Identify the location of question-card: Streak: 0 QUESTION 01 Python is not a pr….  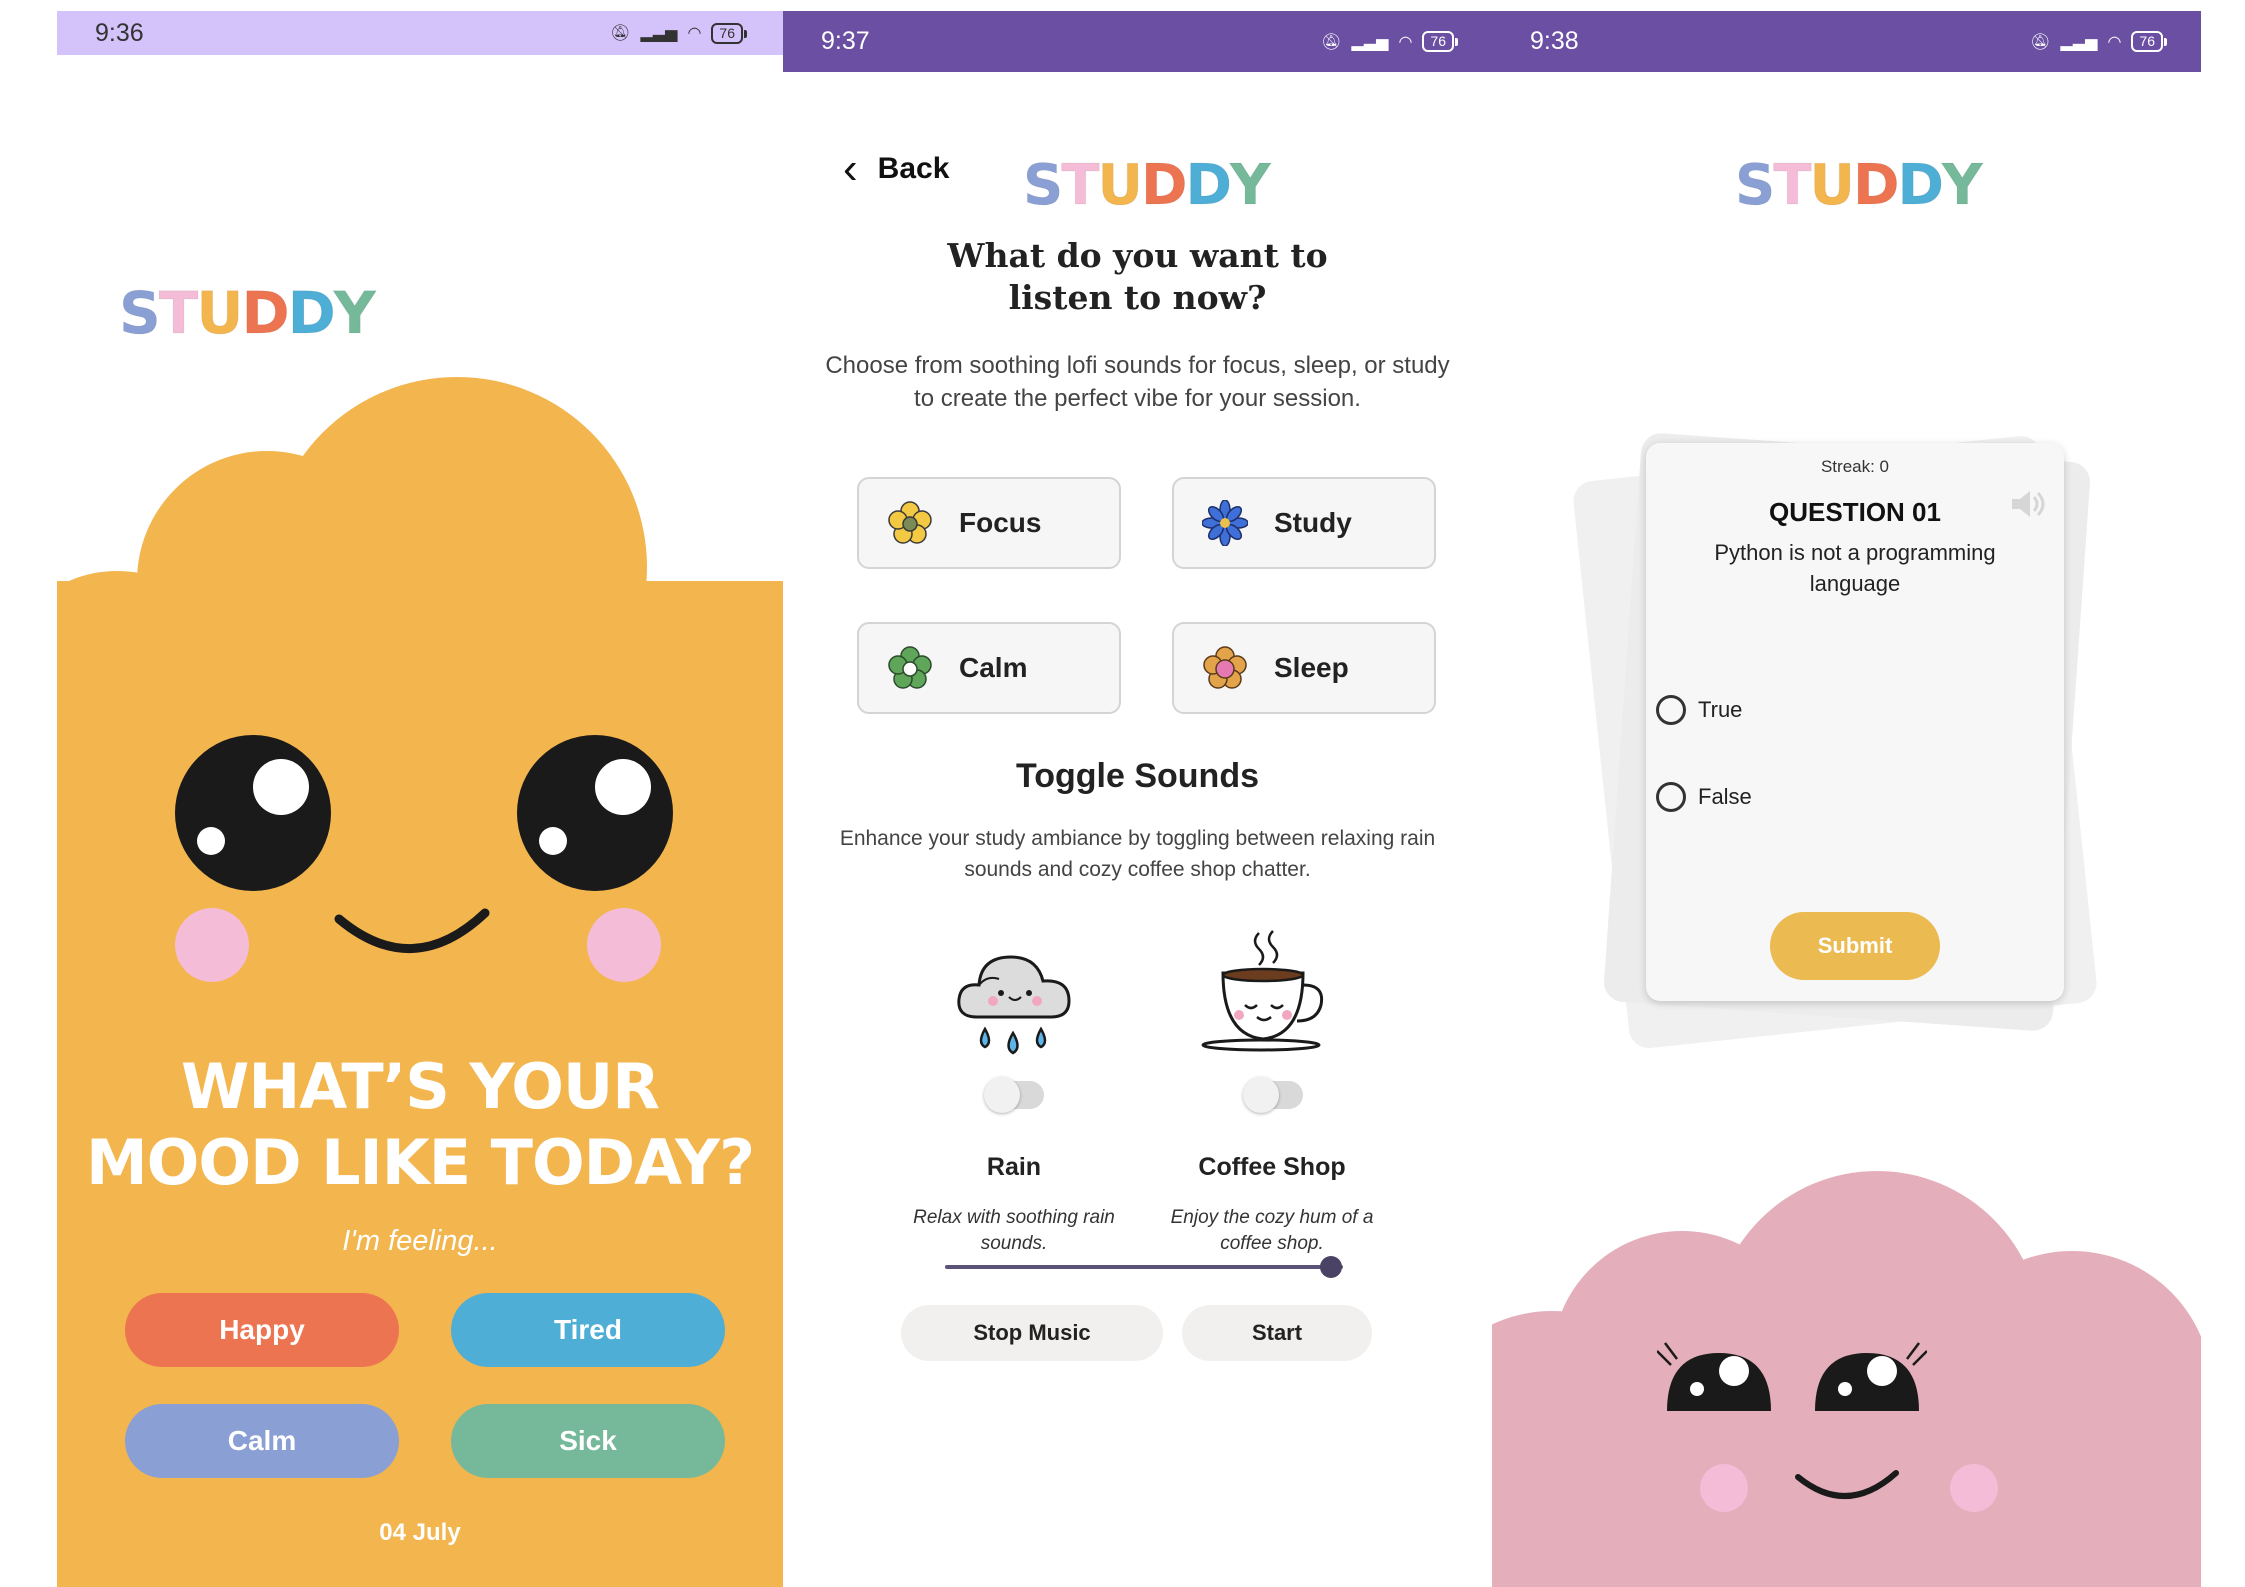
(1855, 722).